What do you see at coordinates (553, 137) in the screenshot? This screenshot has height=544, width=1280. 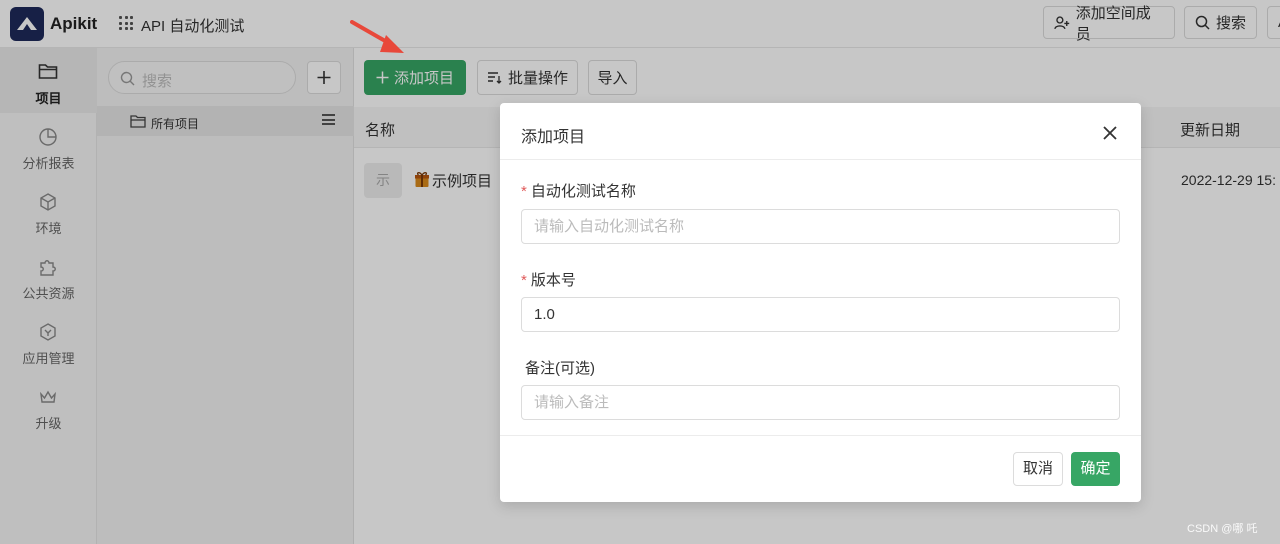 I see `dialog-title: 添加项目` at bounding box center [553, 137].